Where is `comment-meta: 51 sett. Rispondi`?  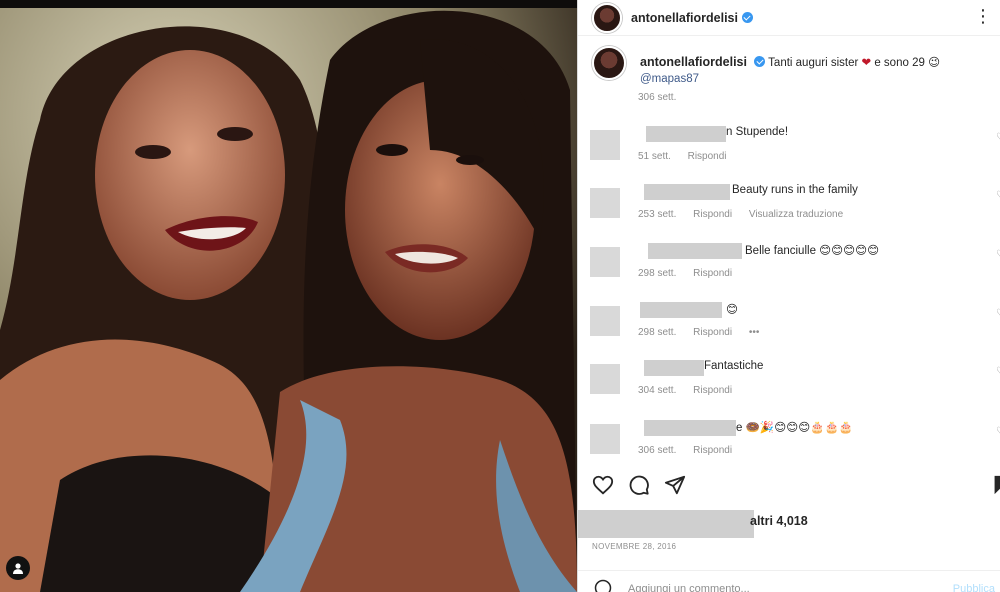
comment-meta: 51 sett. Rispondi is located at coordinates (689, 156).